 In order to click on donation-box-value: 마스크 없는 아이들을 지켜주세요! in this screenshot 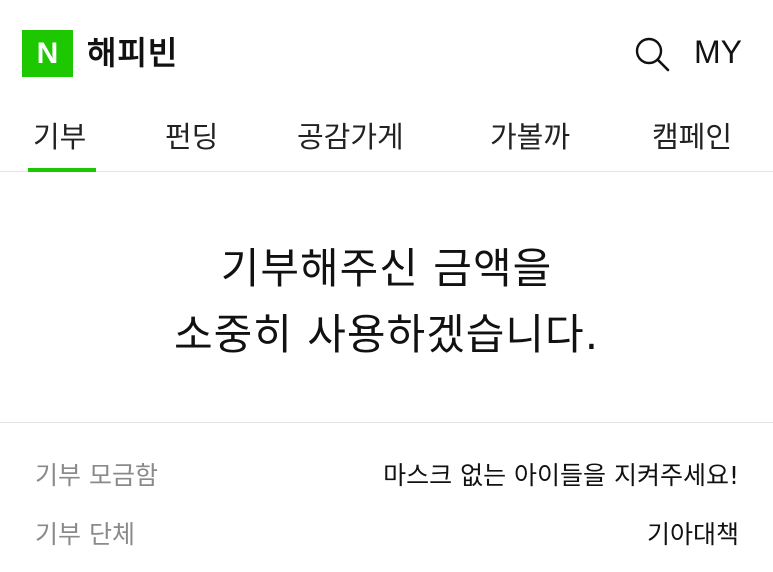, I will do `click(561, 474)`.